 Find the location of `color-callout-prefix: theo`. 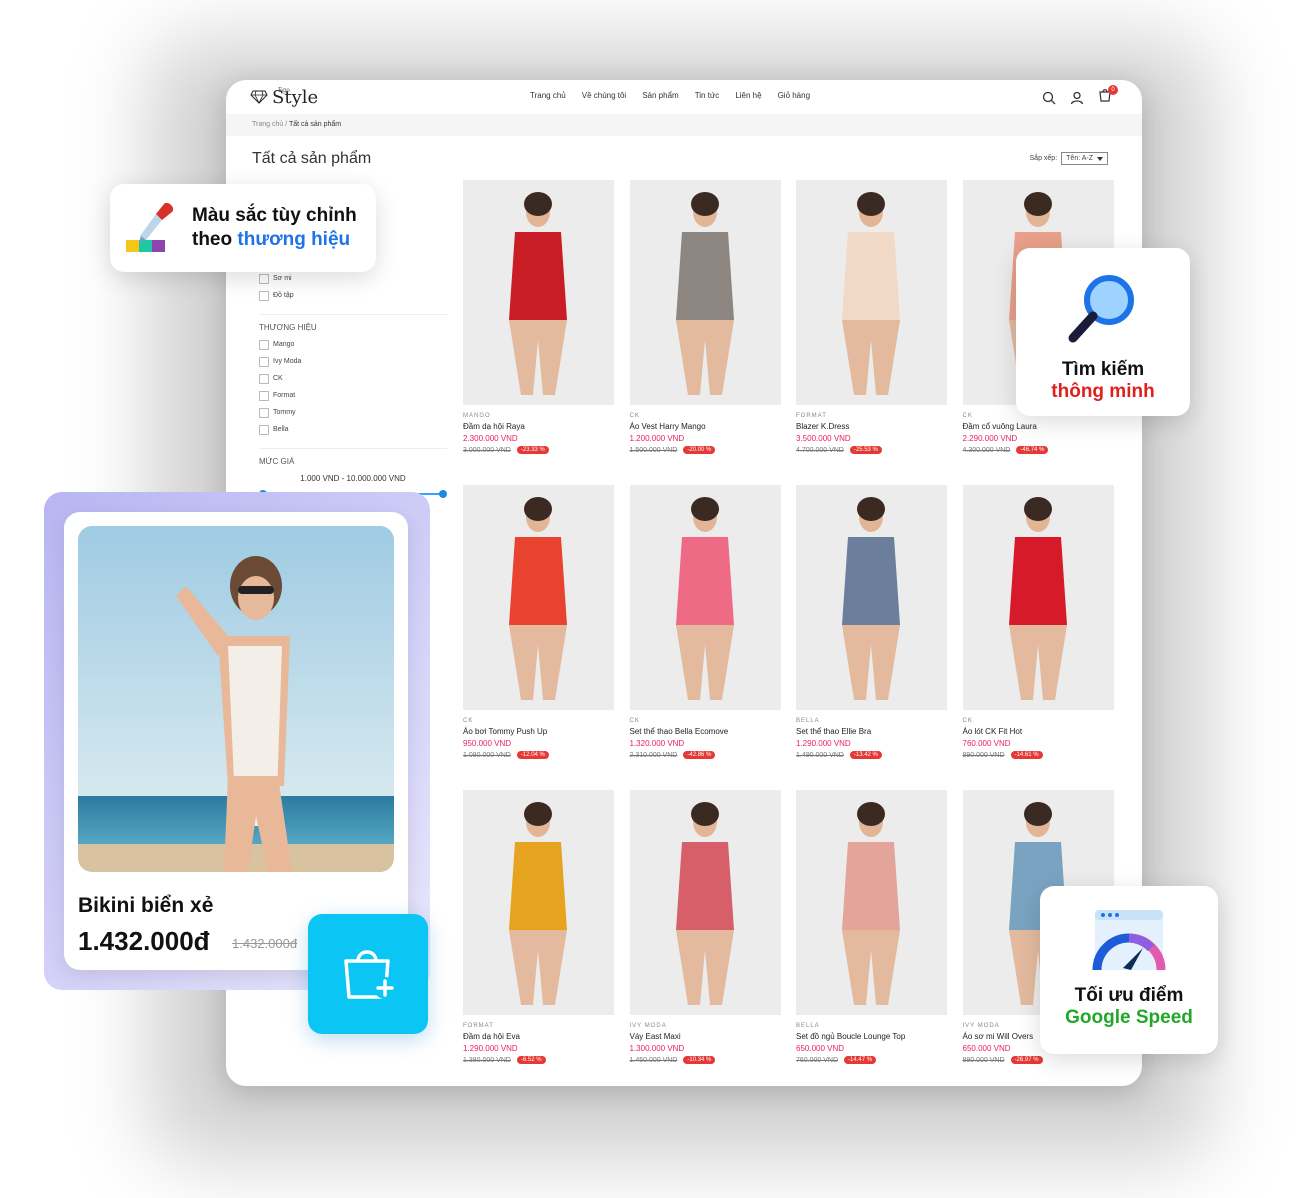

color-callout-prefix: theo is located at coordinates (215, 239).